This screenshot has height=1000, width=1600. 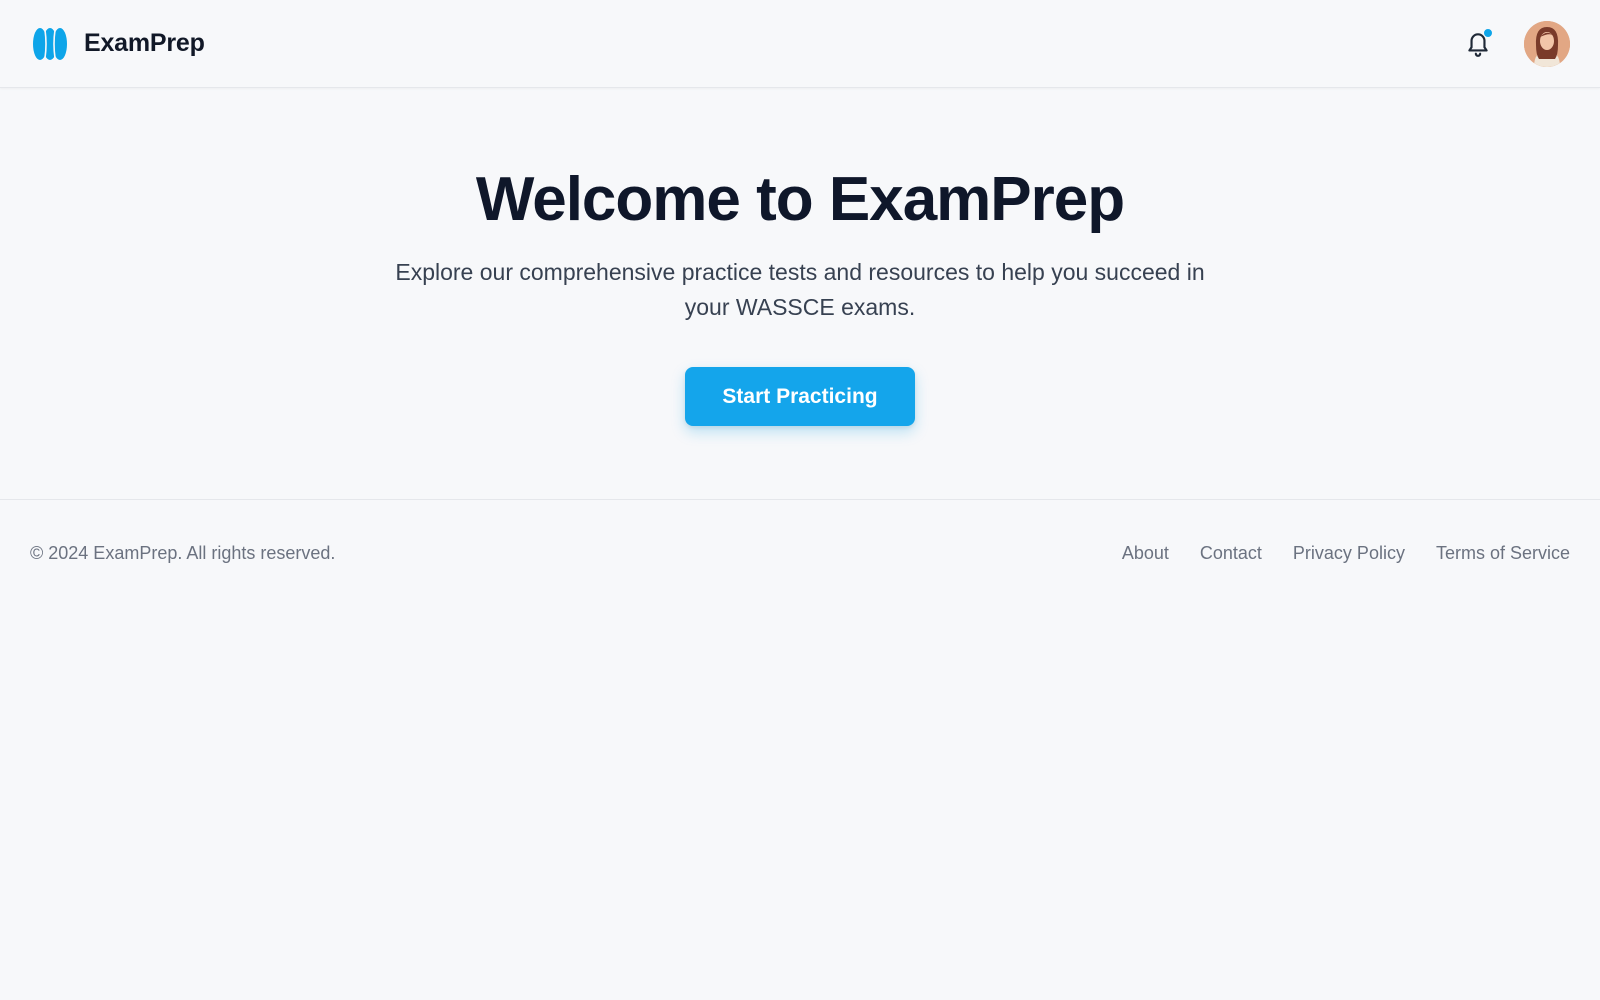 What do you see at coordinates (1349, 553) in the screenshot?
I see `footer-link-privacy-policy: Privacy Policy` at bounding box center [1349, 553].